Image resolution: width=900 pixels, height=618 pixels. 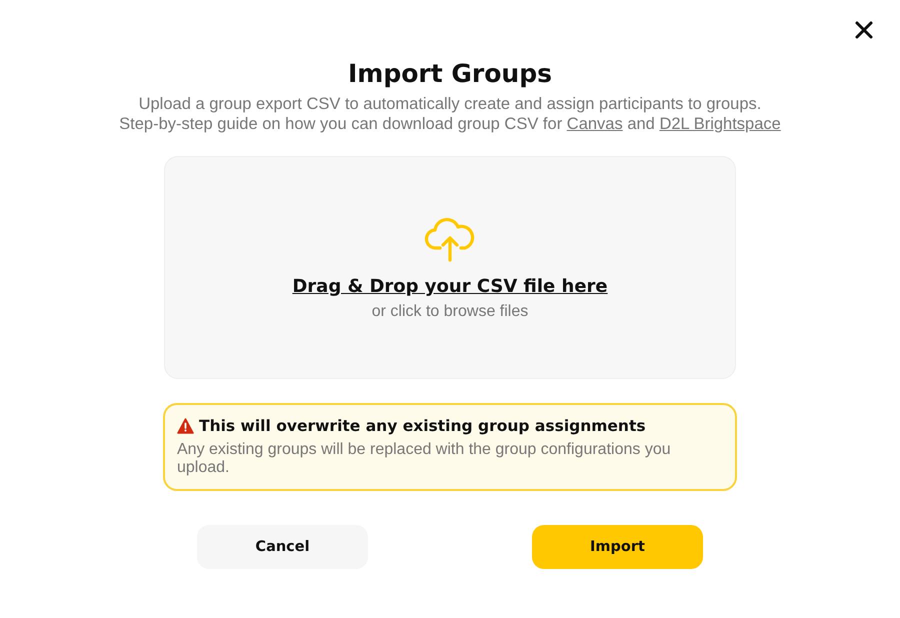 I want to click on import-button: Import, so click(x=617, y=547).